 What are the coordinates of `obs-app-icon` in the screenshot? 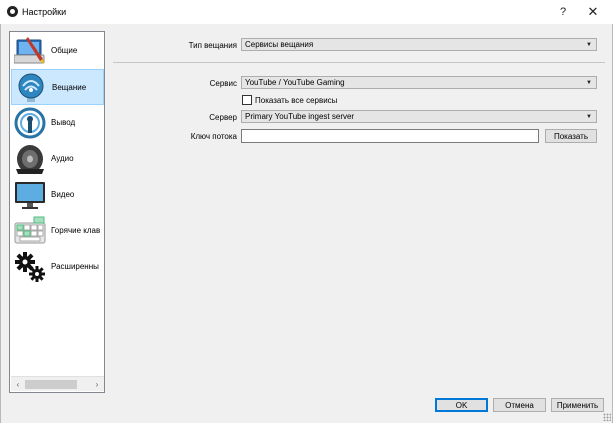 It's located at (12, 11).